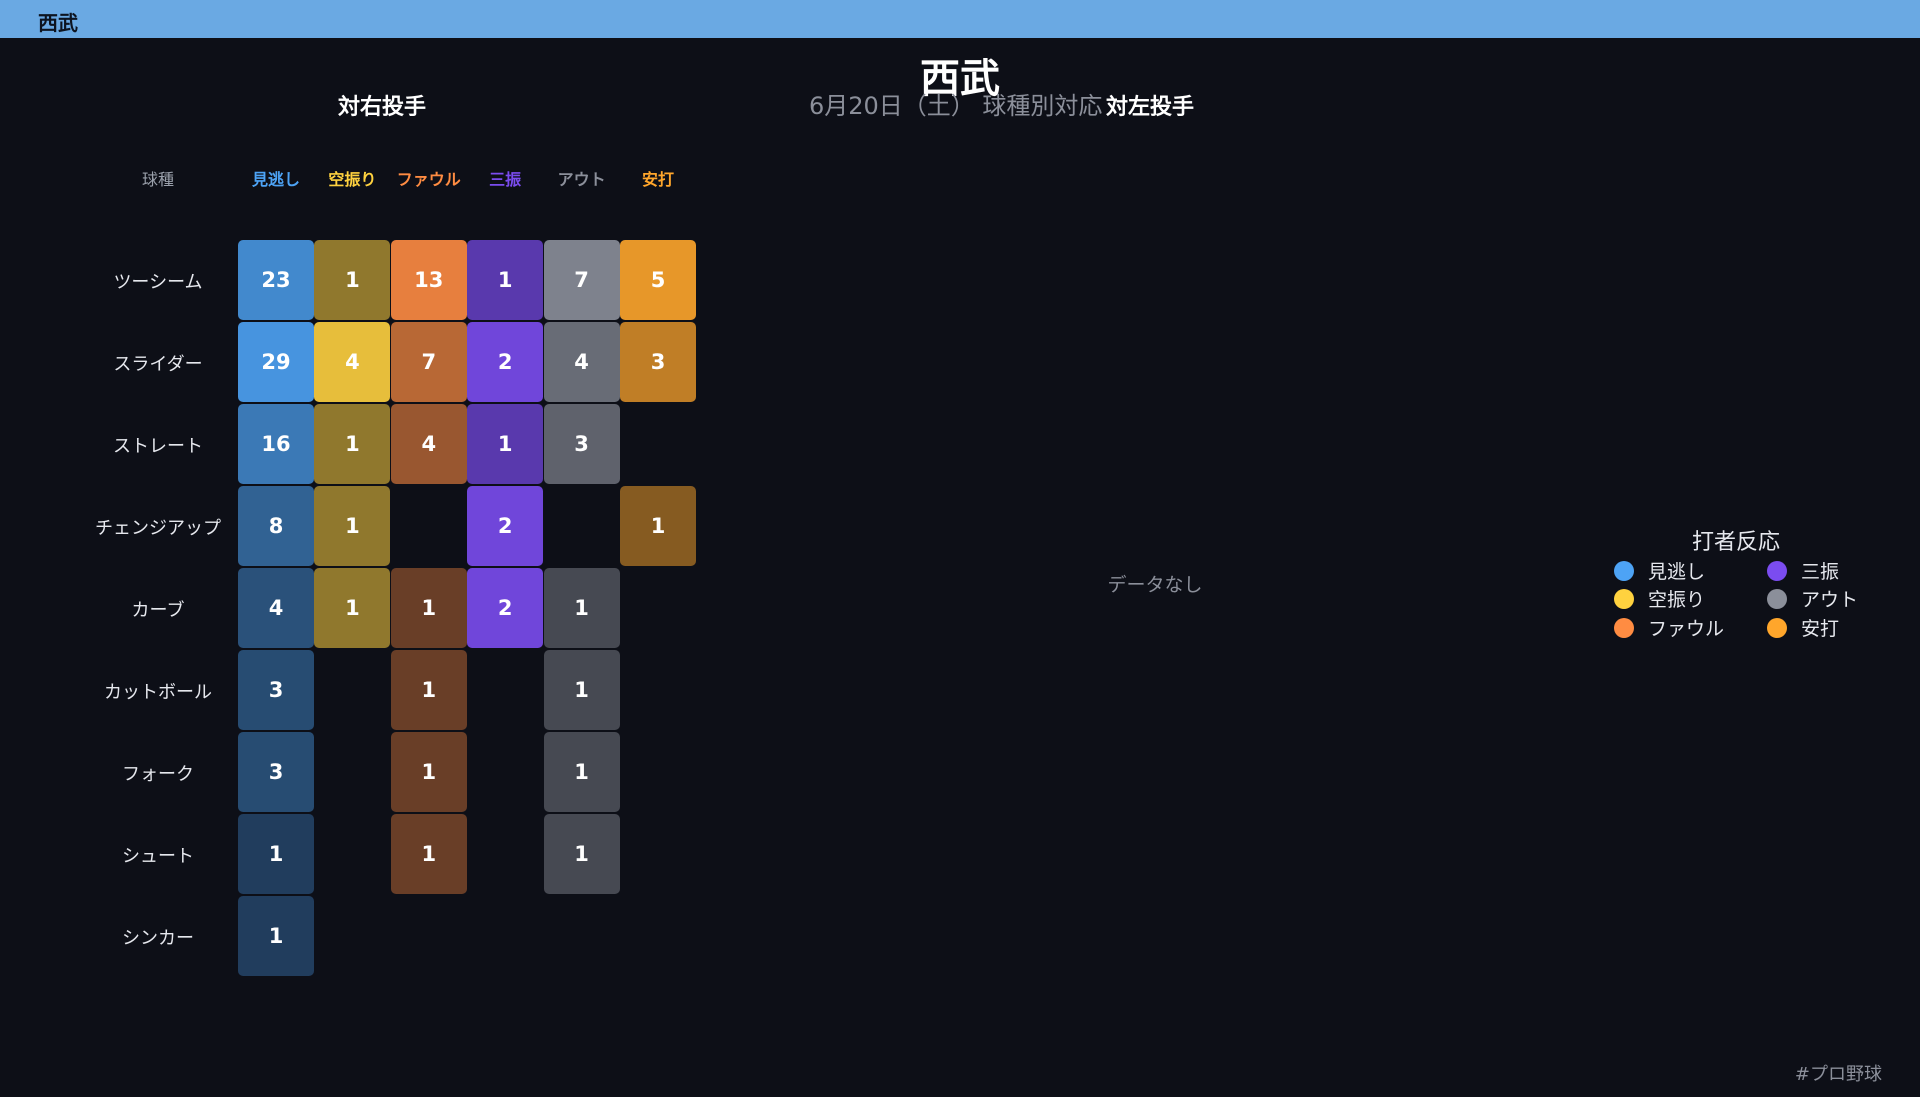 Image resolution: width=1920 pixels, height=1097 pixels. What do you see at coordinates (581, 179) in the screenshot?
I see `column-header: アウト` at bounding box center [581, 179].